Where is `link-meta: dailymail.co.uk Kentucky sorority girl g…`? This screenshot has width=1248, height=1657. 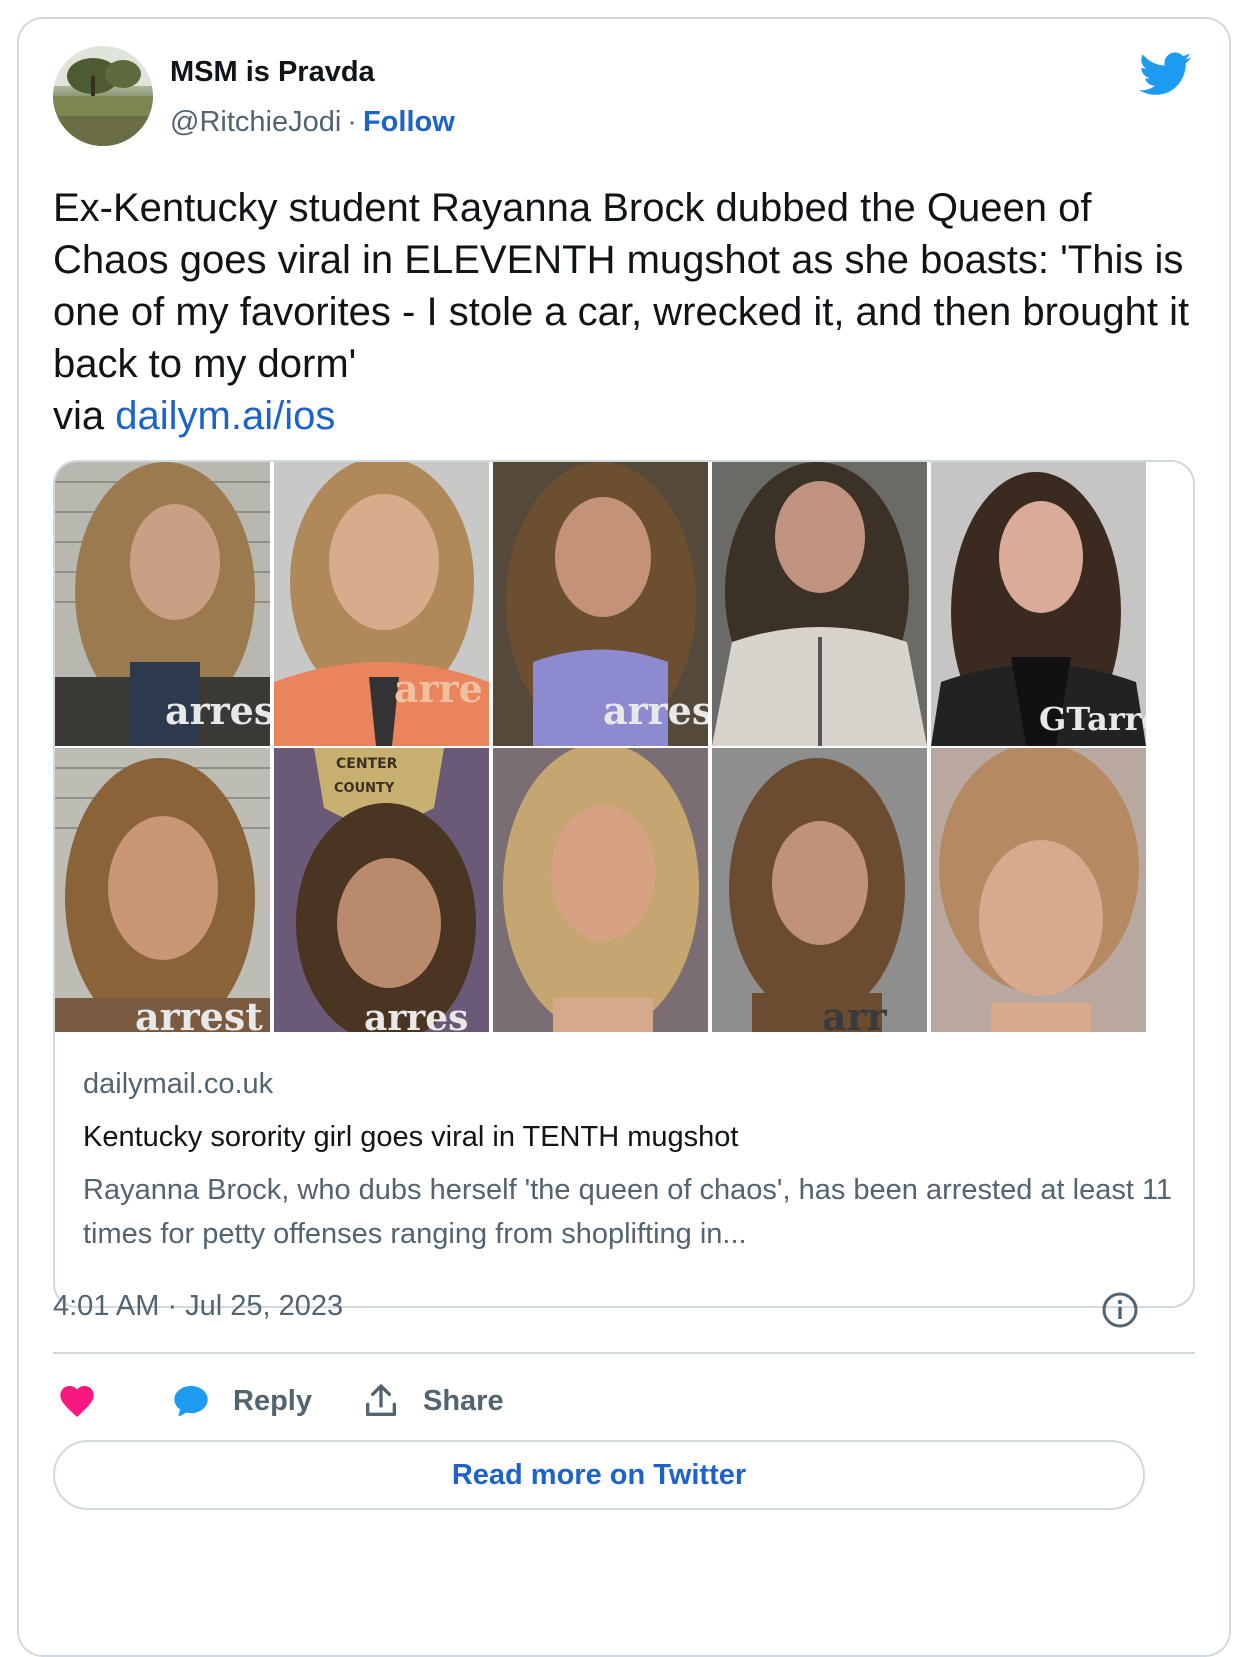 link-meta: dailymail.co.uk Kentucky sorority girl g… is located at coordinates (628, 1162).